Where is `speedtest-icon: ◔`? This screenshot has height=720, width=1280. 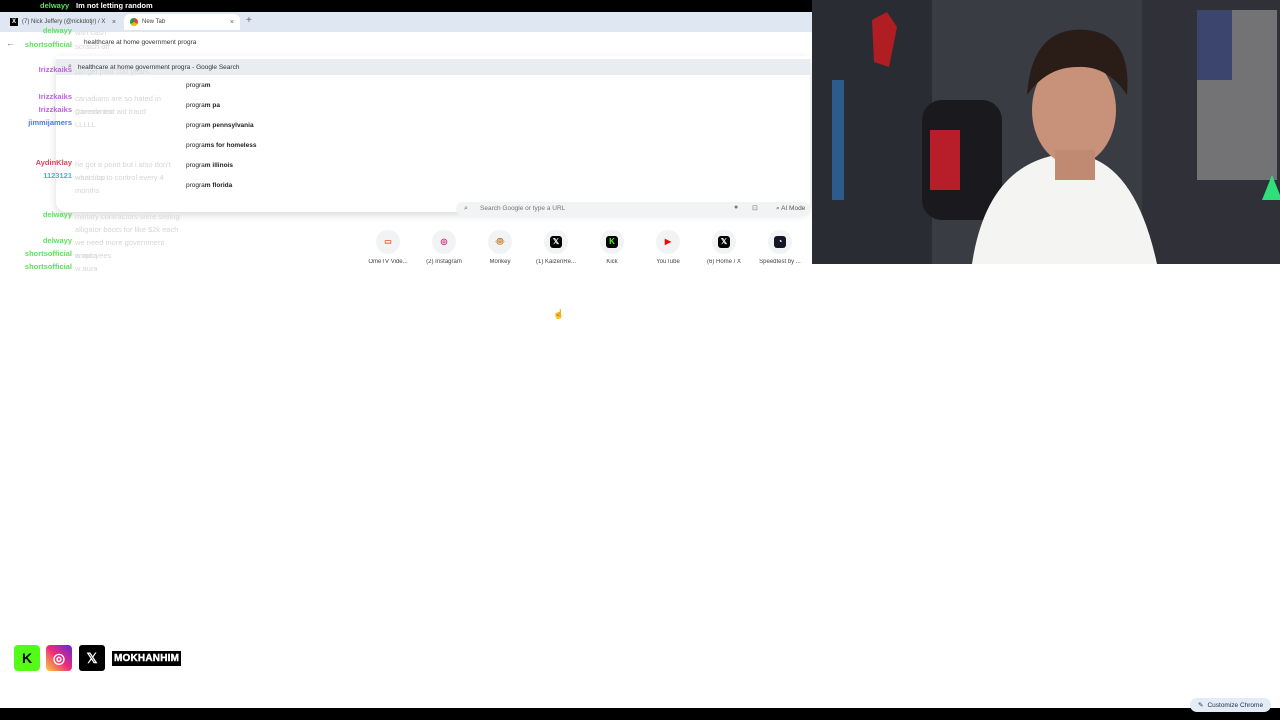 speedtest-icon: ◔ is located at coordinates (780, 242).